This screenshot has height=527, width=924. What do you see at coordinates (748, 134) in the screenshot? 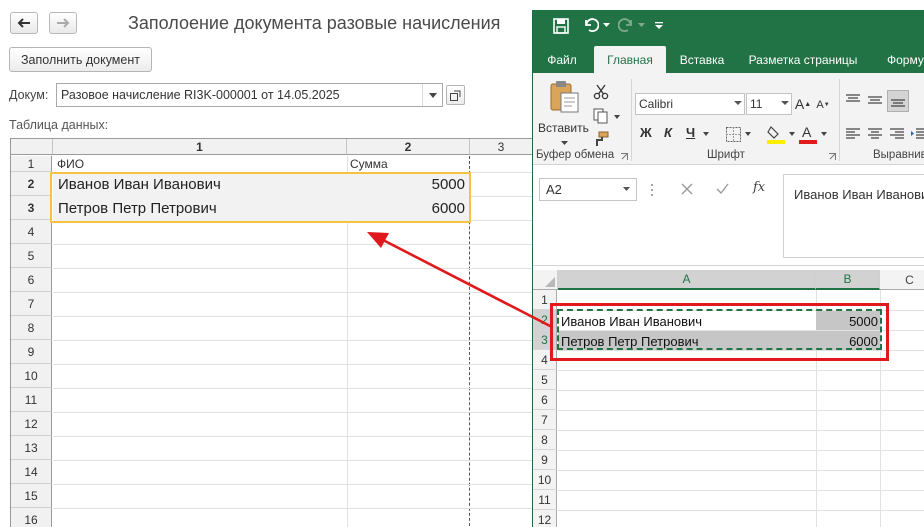
I see `borders-dropdown-icon` at bounding box center [748, 134].